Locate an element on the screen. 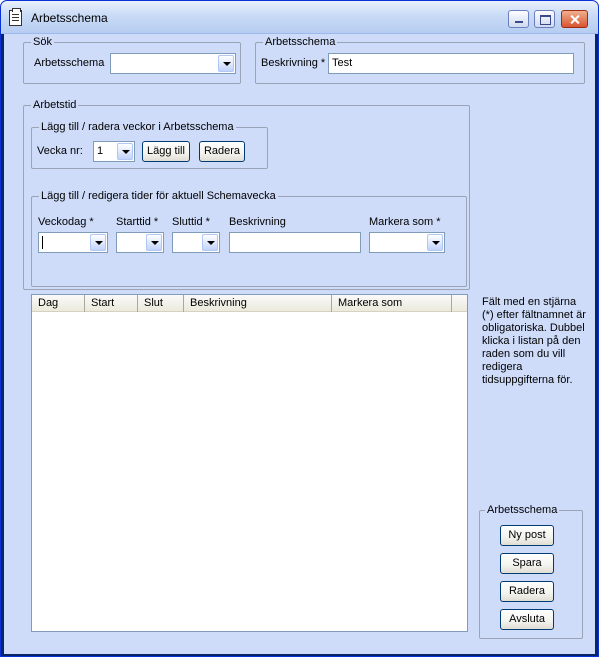  schedule-group: Arbetsschema Beskrivning * Test is located at coordinates (420, 60).